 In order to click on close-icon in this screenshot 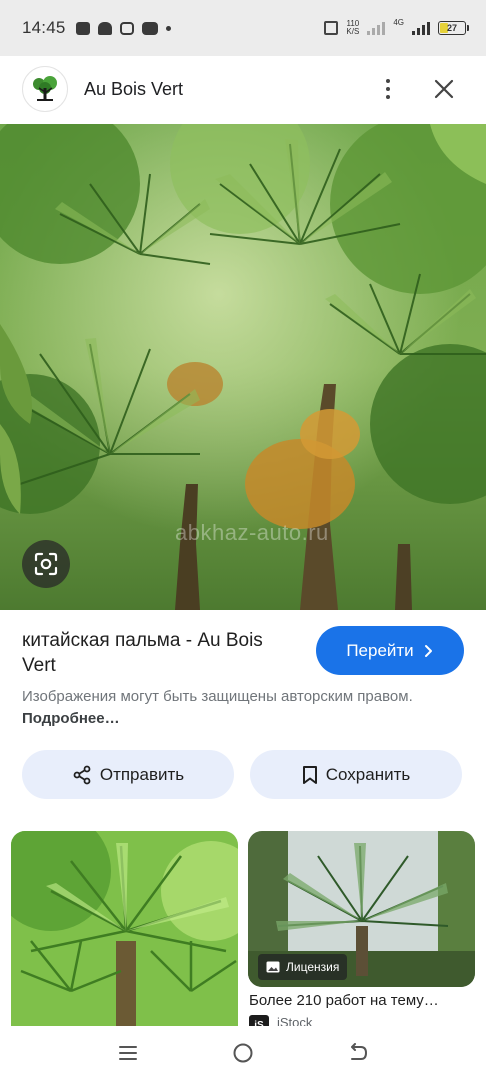, I will do `click(444, 89)`.